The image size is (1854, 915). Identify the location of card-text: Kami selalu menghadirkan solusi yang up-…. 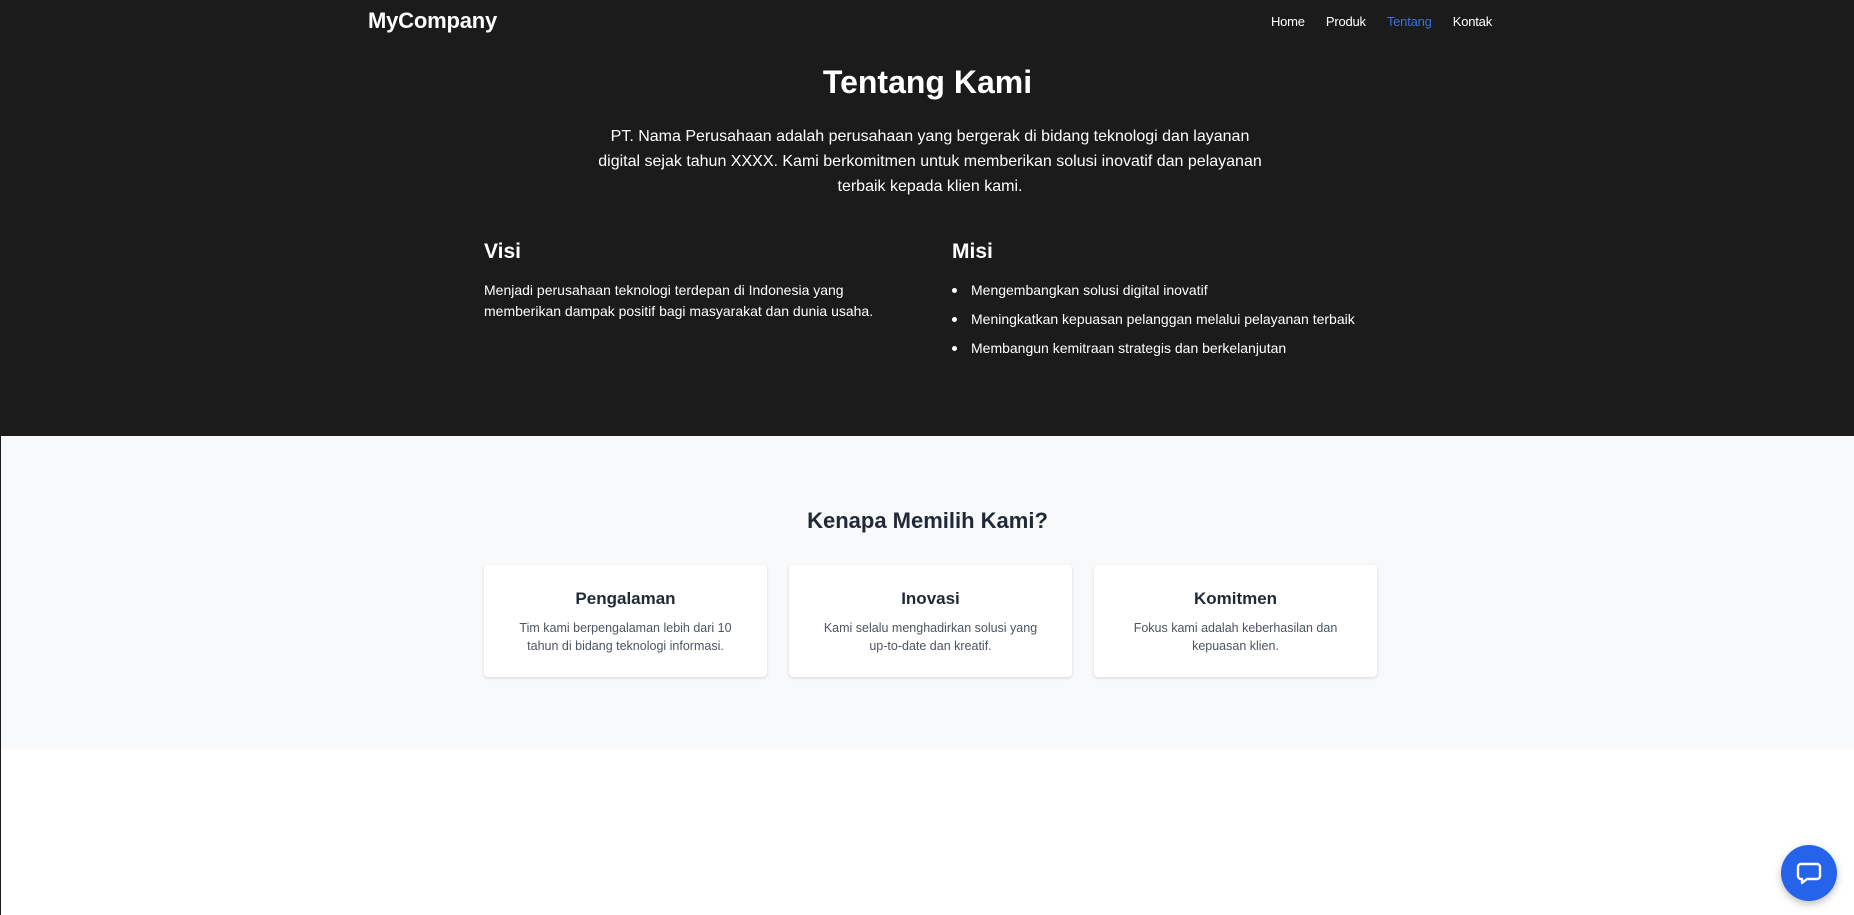
(930, 637).